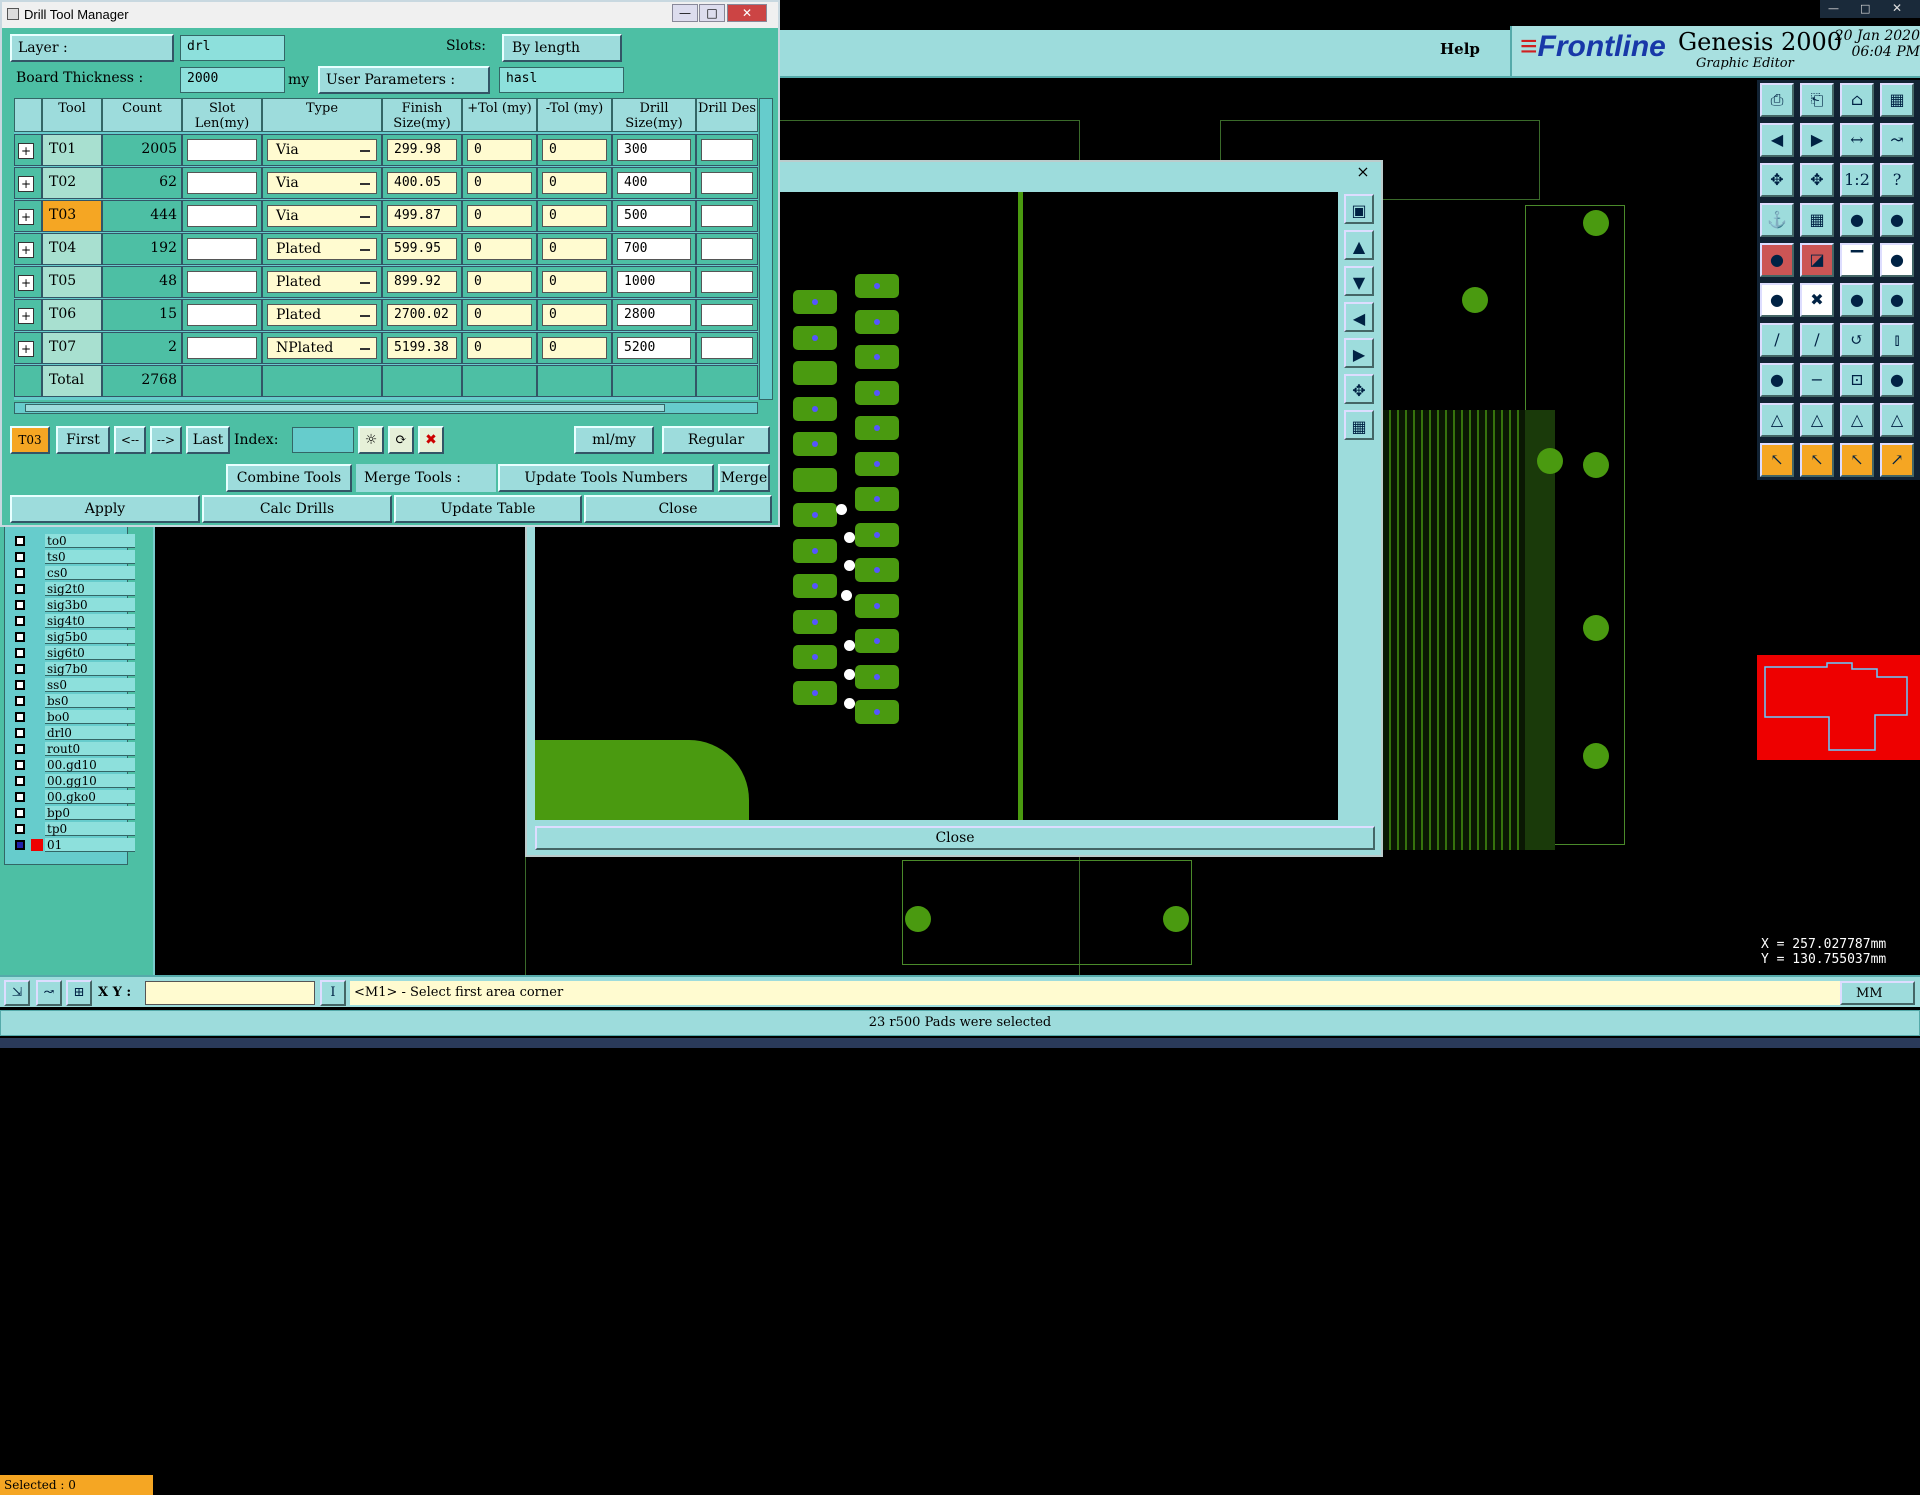 The width and height of the screenshot is (1920, 1495). Describe the element at coordinates (49, 993) in the screenshot. I see `measure-tool-icon: ↝` at that location.